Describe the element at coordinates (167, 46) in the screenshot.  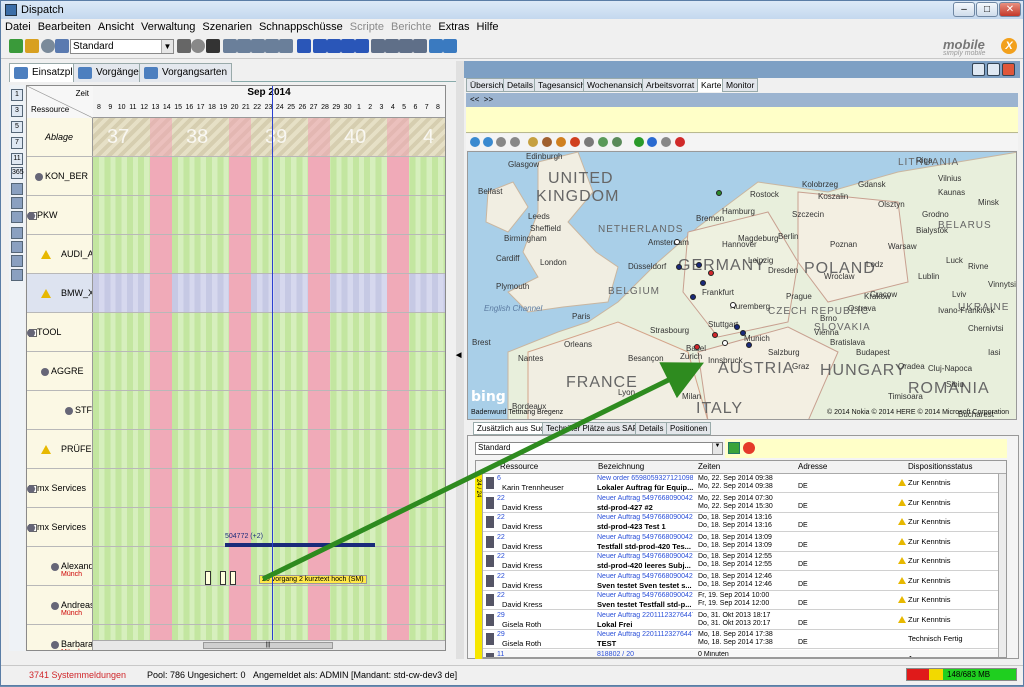
I see `chevron-down-icon: ▼` at that location.